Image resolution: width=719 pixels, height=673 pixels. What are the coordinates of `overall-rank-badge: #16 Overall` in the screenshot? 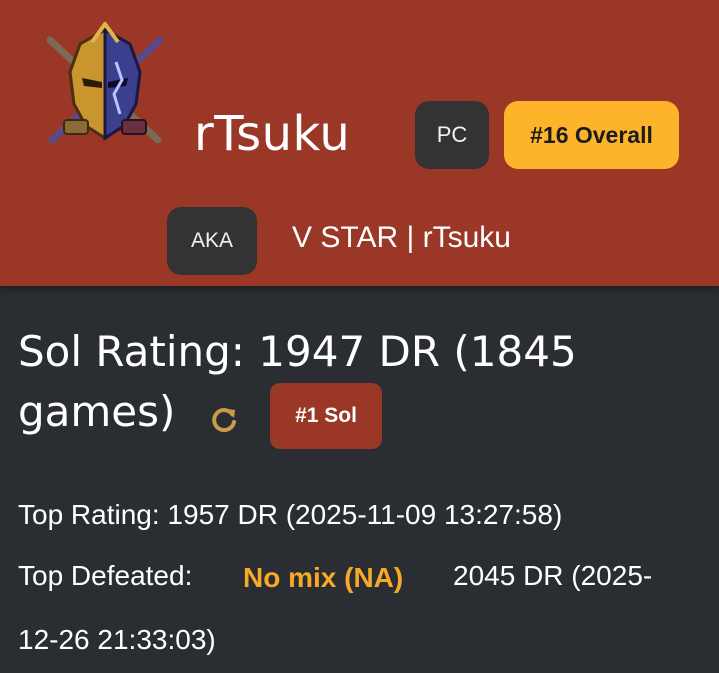 It's located at (591, 135).